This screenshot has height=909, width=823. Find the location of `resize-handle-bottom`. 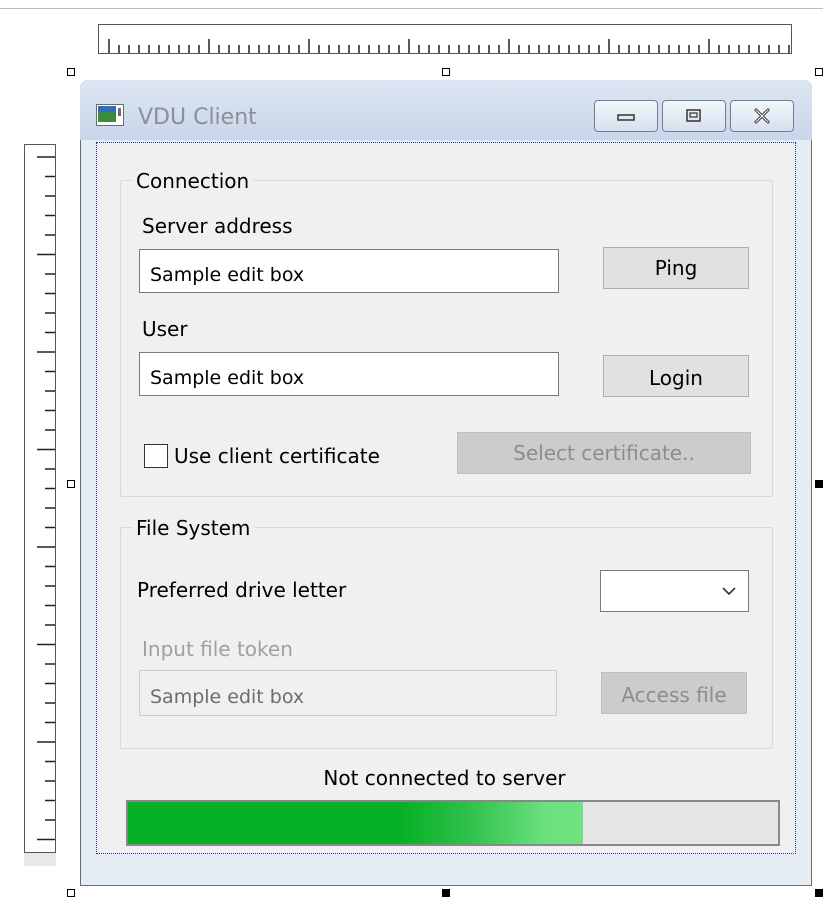

resize-handle-bottom is located at coordinates (446, 893).